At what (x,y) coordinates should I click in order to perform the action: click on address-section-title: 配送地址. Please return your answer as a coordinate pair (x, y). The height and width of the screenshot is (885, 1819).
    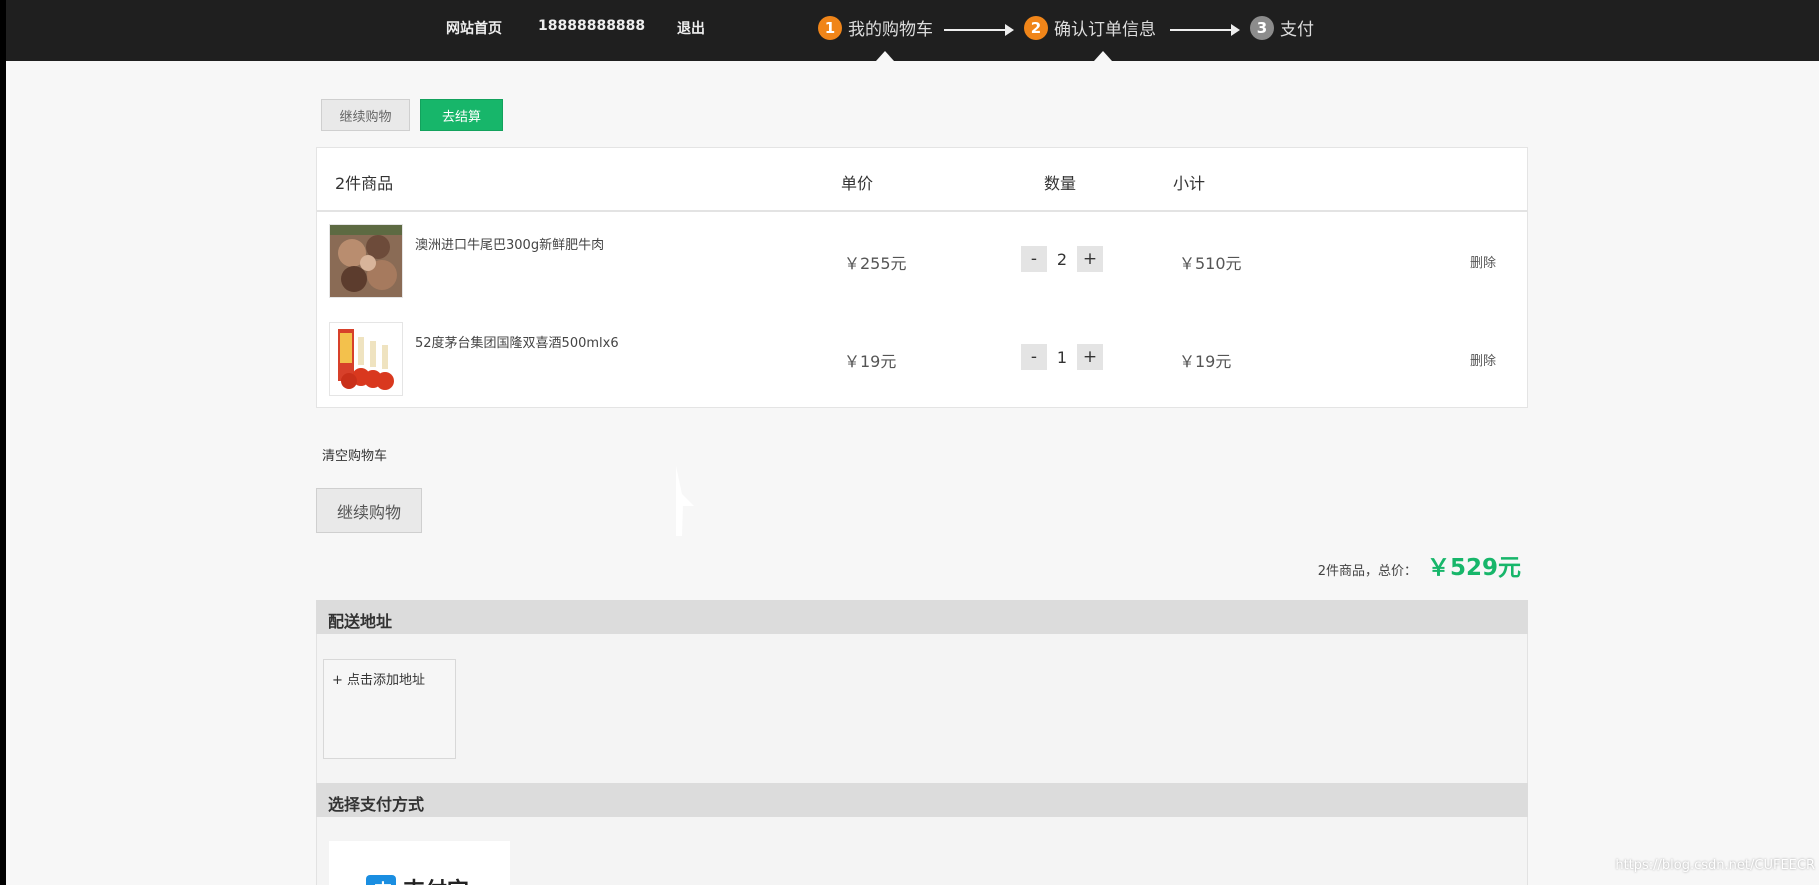
    Looking at the image, I should click on (360, 621).